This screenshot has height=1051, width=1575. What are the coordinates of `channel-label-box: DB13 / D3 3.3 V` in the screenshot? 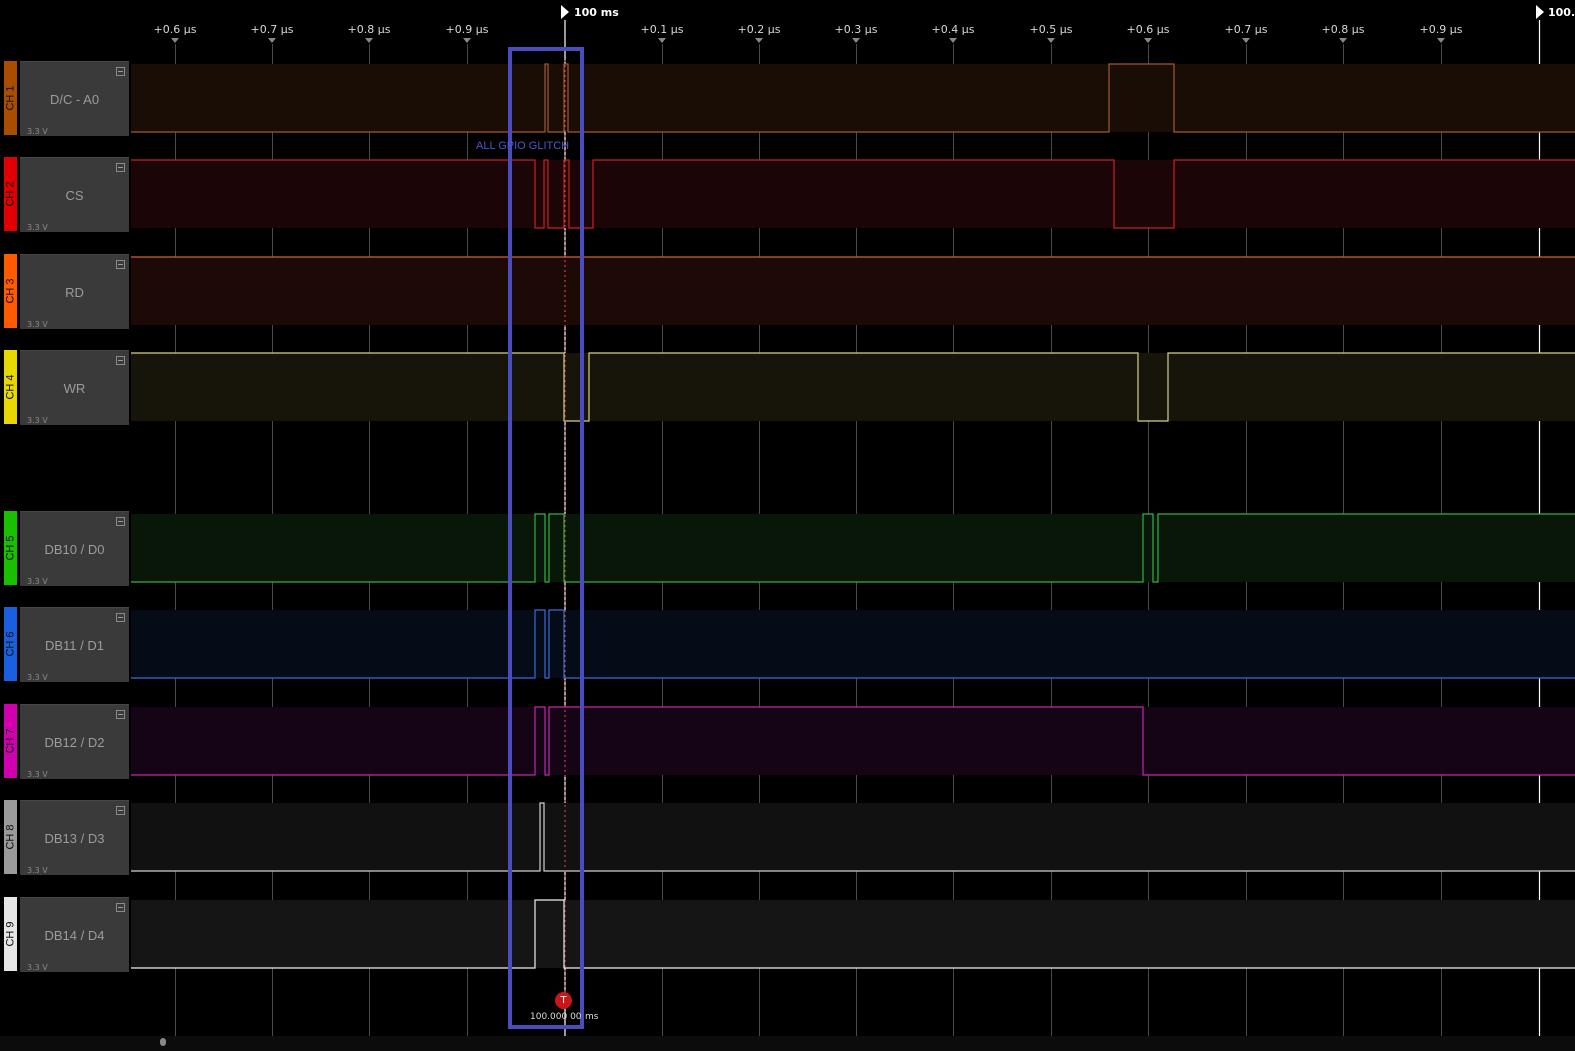 It's located at (74, 837).